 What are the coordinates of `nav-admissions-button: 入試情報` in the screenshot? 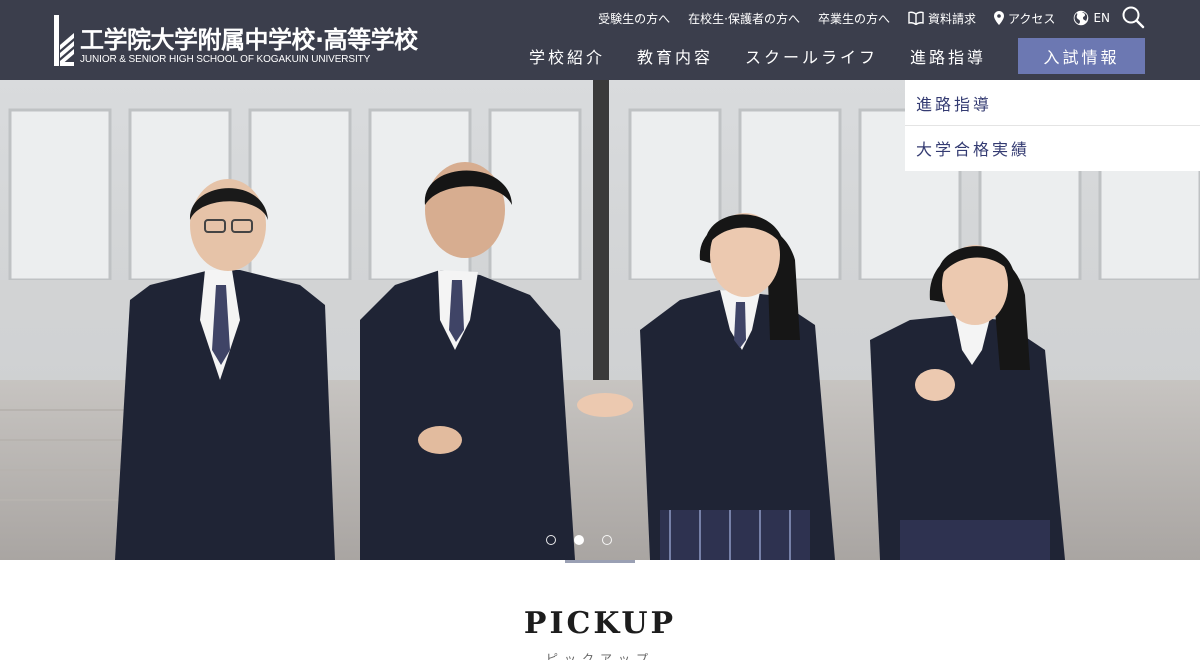 It's located at (1081, 56).